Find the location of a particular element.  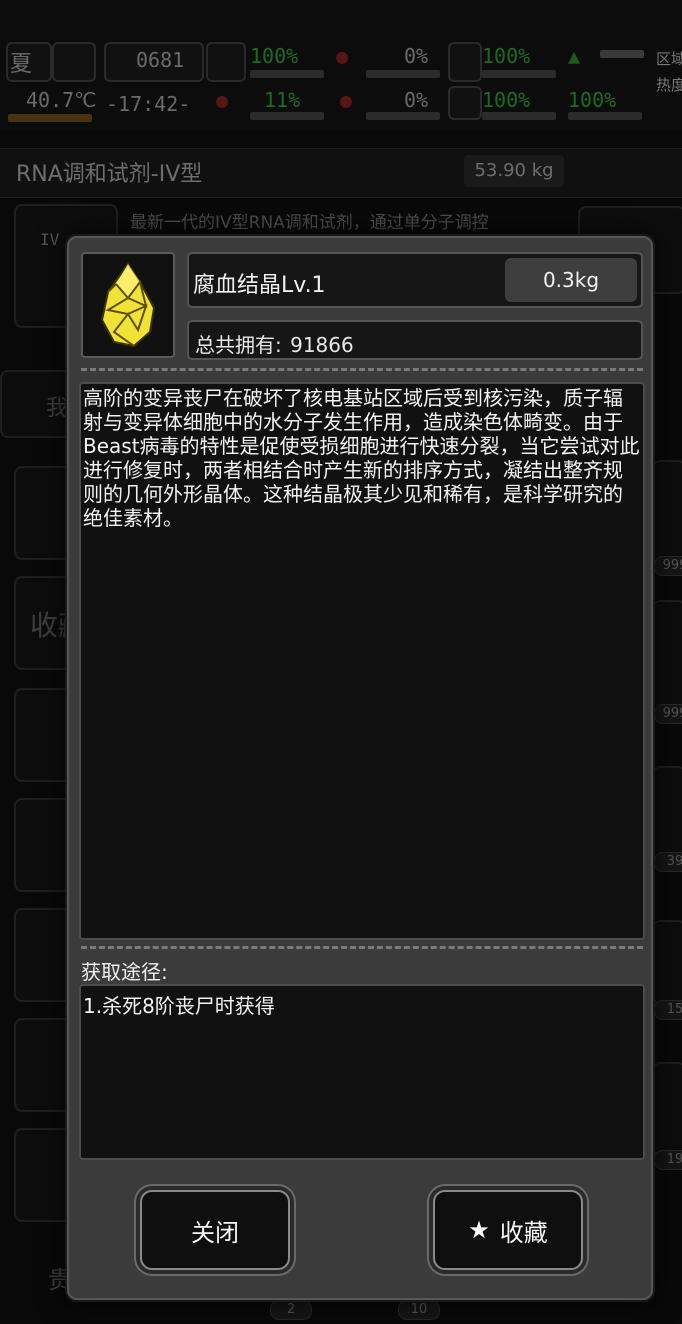

item-name-box: 腐血结晶Lv.1 0.3kg is located at coordinates (415, 280).